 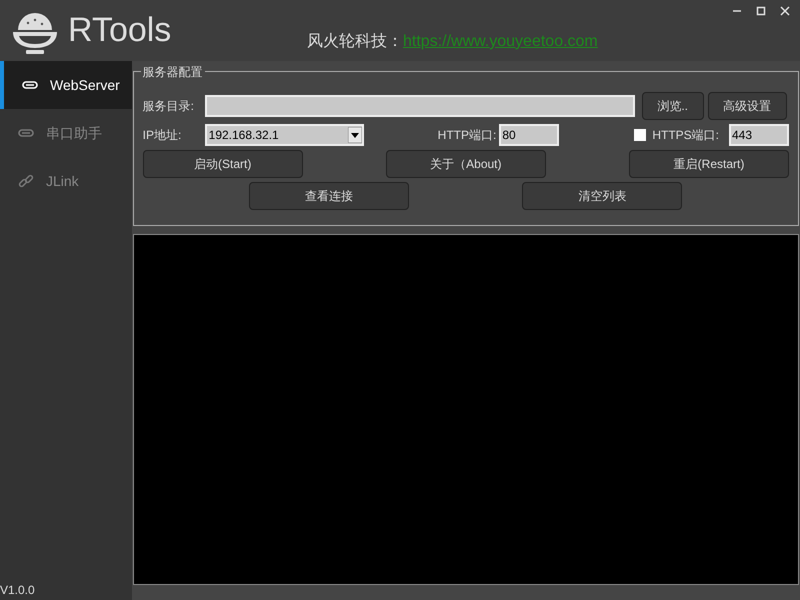 What do you see at coordinates (602, 196) in the screenshot?
I see `action-button: 清空列表` at bounding box center [602, 196].